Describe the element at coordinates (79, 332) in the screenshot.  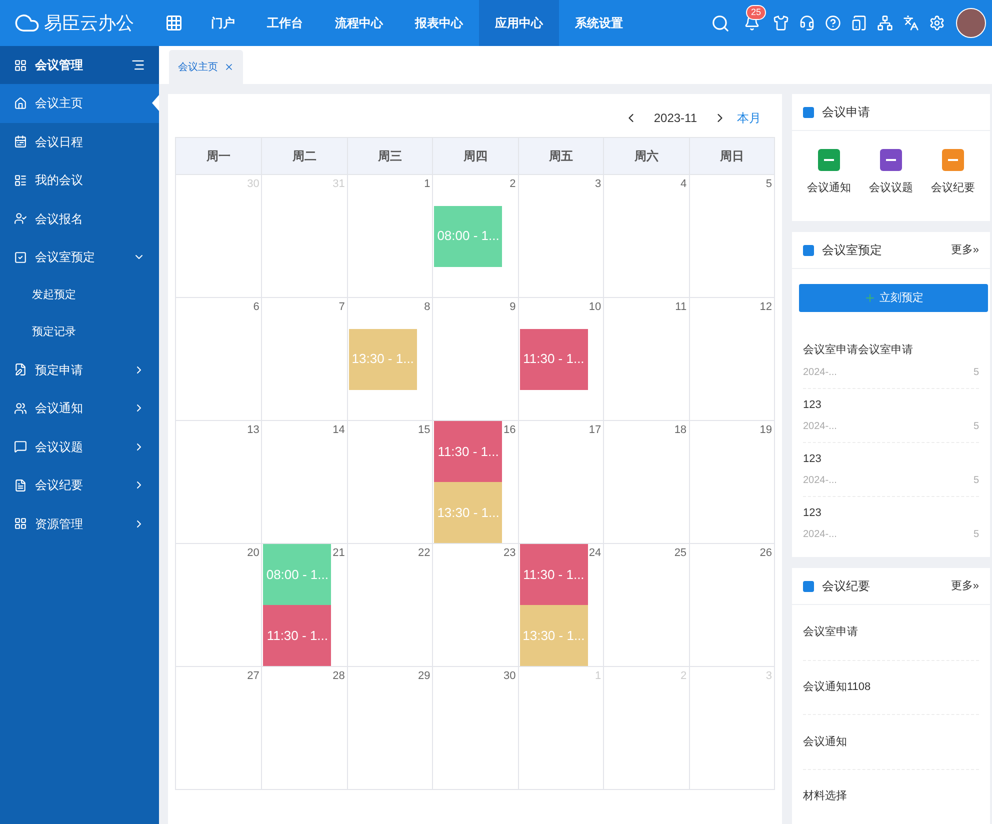
I see `sidebar-subitem: 预定记录` at that location.